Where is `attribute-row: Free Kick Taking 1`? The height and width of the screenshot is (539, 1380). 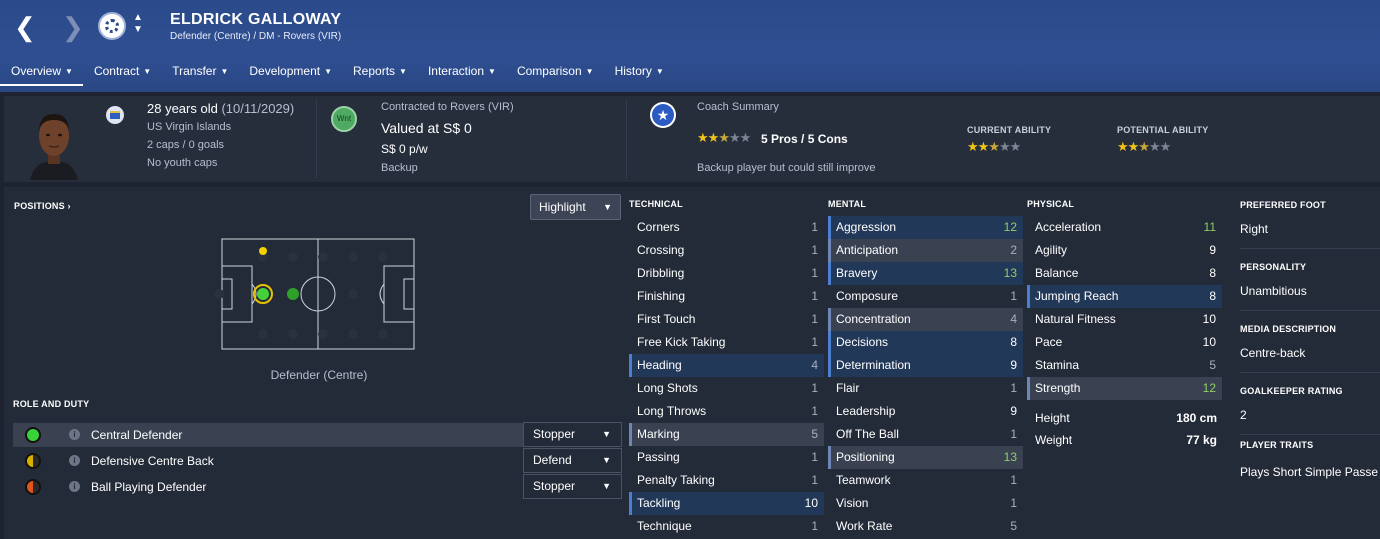 attribute-row: Free Kick Taking 1 is located at coordinates (726, 342).